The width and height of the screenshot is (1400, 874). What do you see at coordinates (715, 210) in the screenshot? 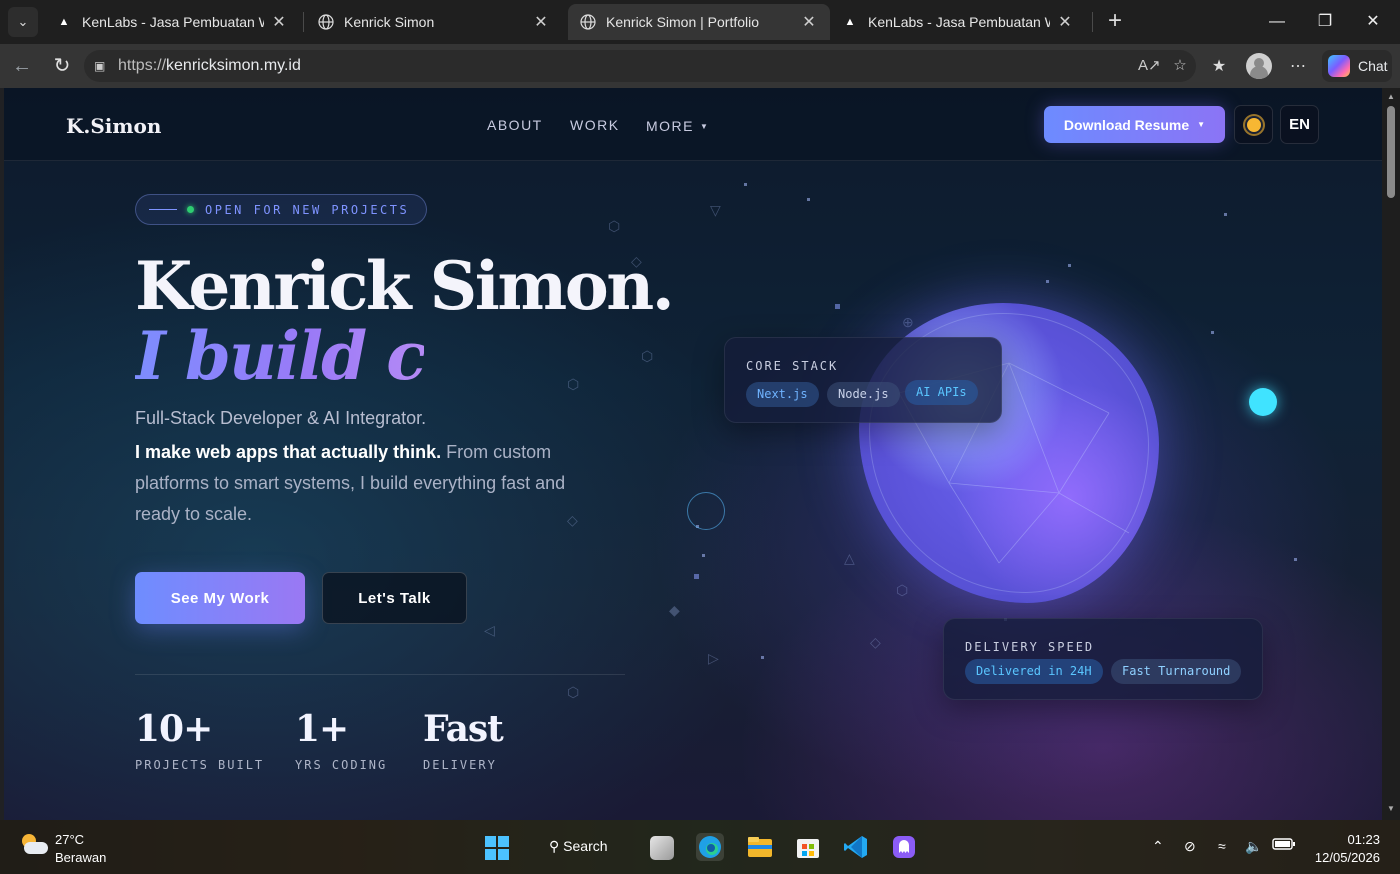
I see `triangle-icon: ▽` at bounding box center [715, 210].